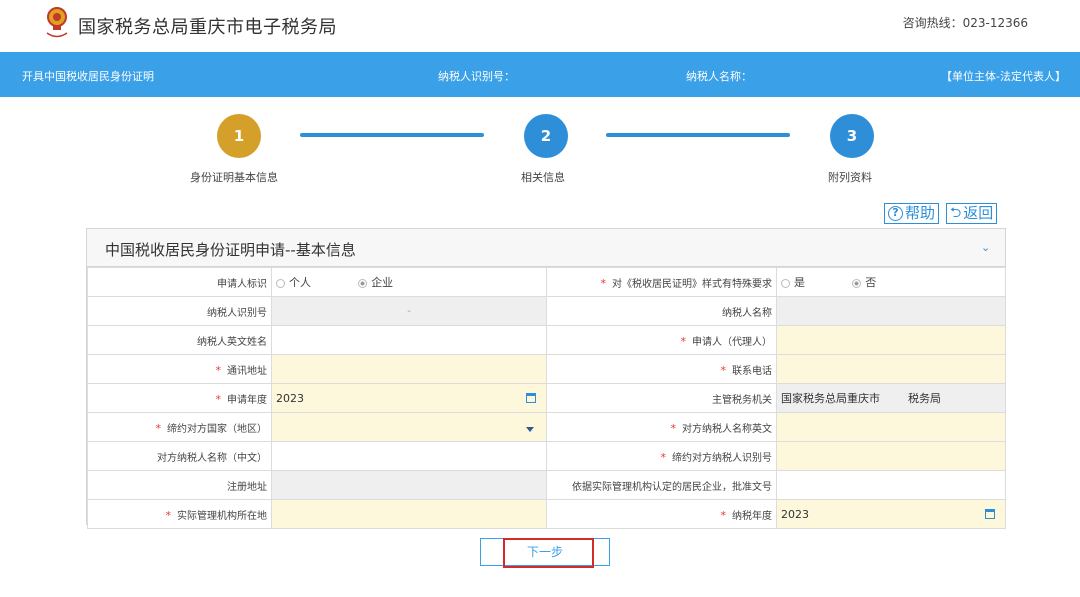 This screenshot has width=1080, height=597. What do you see at coordinates (179, 282) in the screenshot?
I see `applicant-type-label: 申请人标识` at bounding box center [179, 282].